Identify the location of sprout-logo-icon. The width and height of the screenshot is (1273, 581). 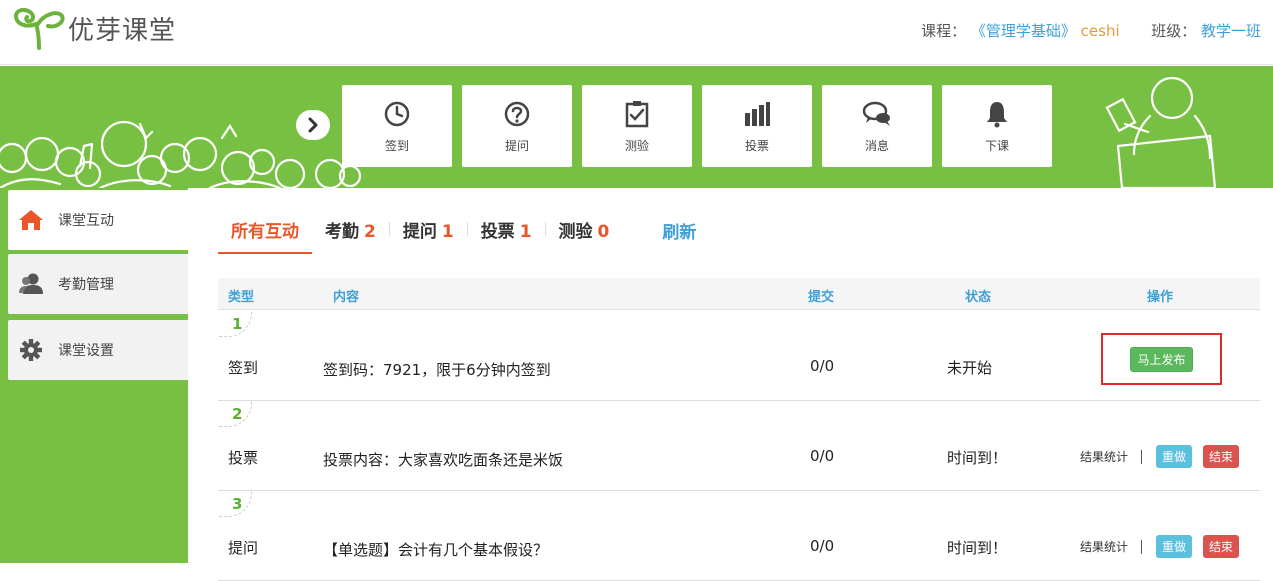
(39, 28).